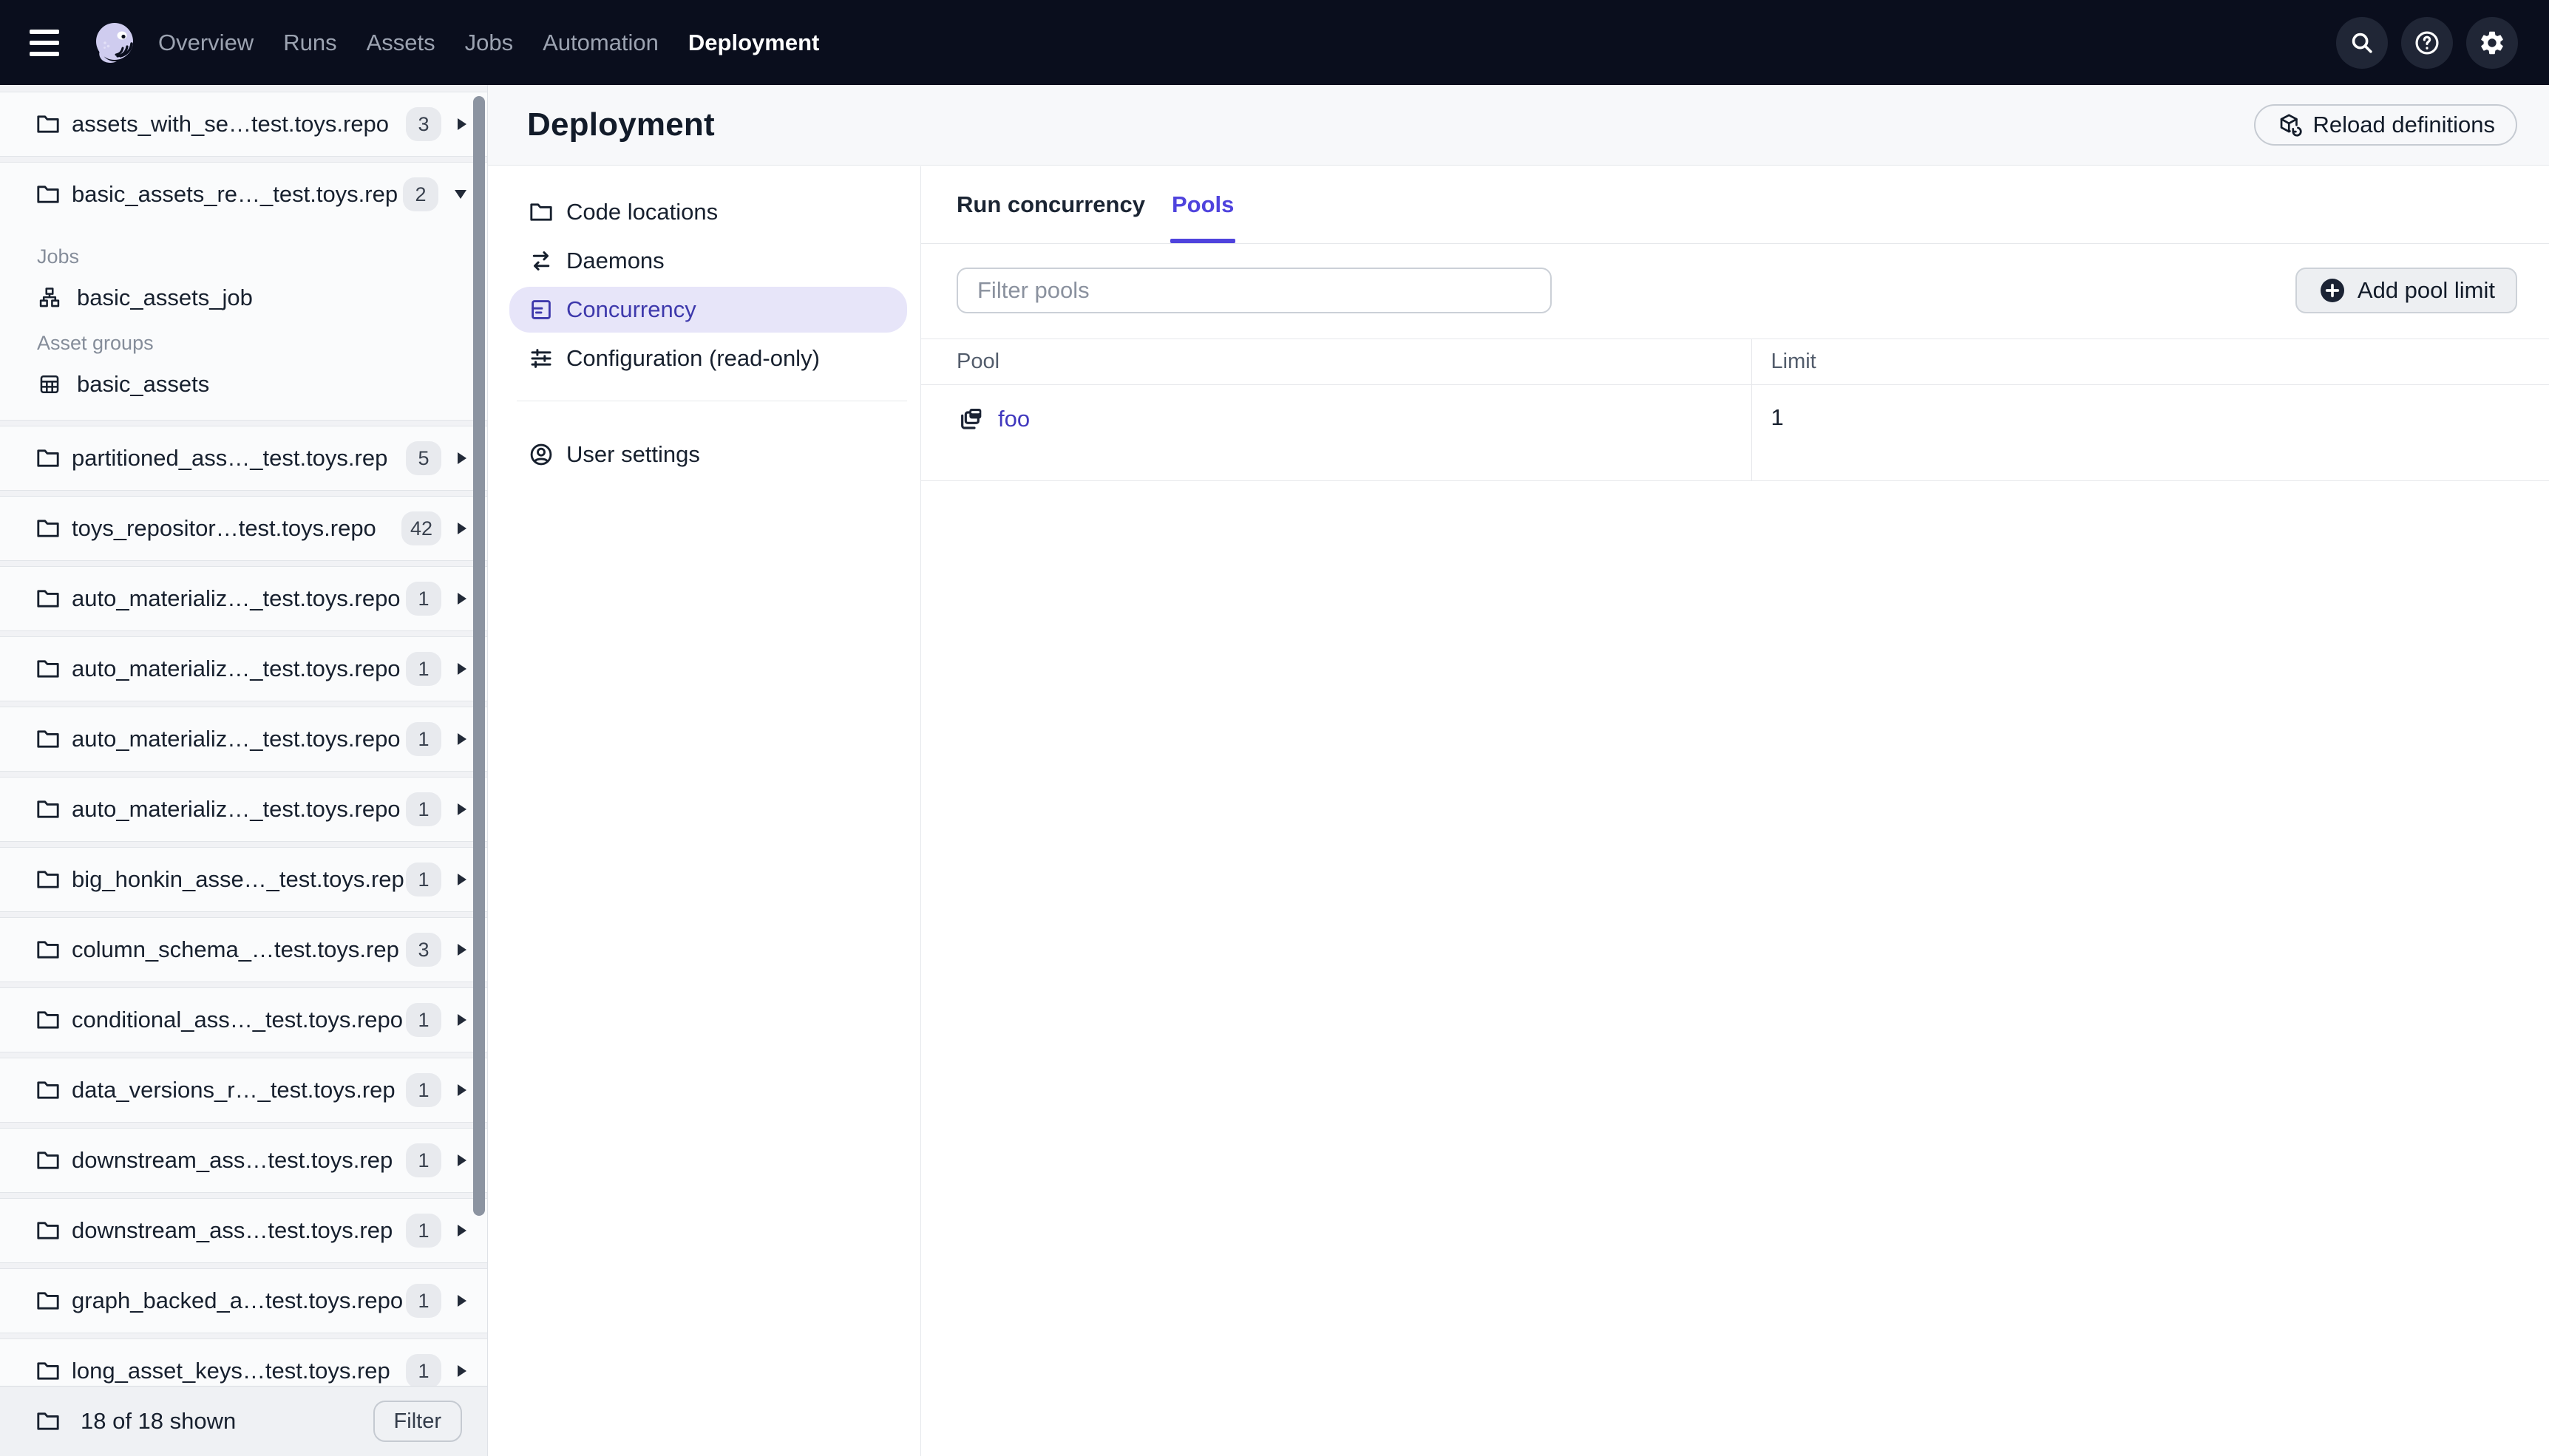 Image resolution: width=2549 pixels, height=1456 pixels. I want to click on nav-item-label: Code locations, so click(642, 212).